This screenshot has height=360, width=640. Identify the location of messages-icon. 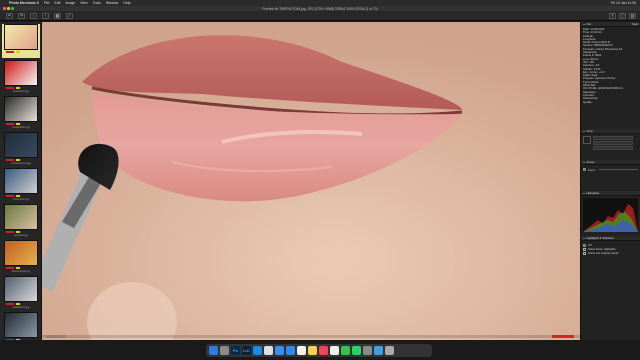
(345, 350).